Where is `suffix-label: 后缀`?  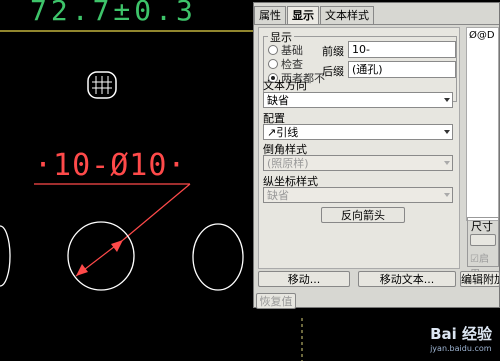
suffix-label: 后缀 is located at coordinates (333, 71).